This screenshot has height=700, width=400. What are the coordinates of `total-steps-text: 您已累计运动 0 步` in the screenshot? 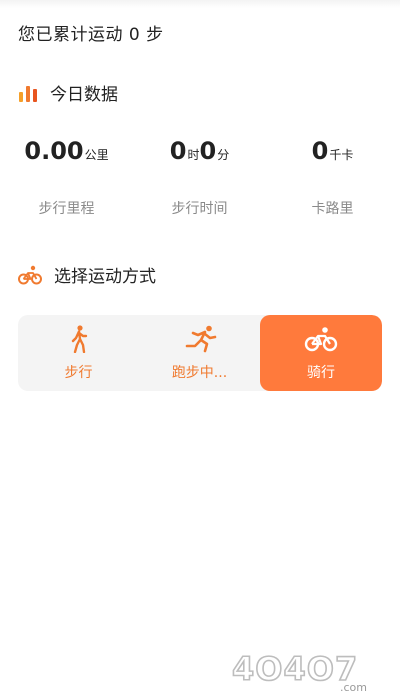 It's located at (91, 35).